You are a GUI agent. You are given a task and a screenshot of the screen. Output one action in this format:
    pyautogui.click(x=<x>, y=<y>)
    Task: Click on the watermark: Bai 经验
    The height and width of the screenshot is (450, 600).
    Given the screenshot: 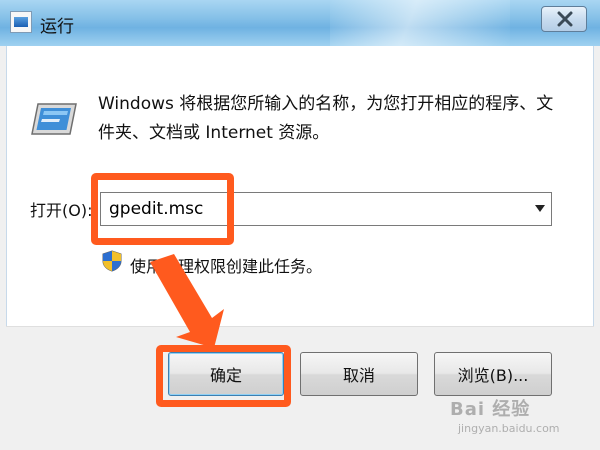 What is the action you would take?
    pyautogui.click(x=490, y=409)
    